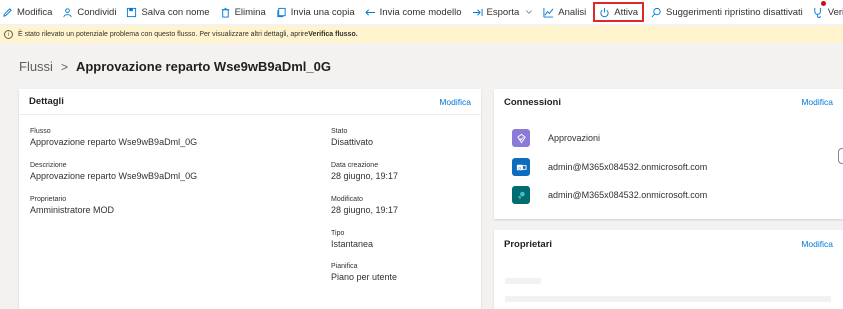  I want to click on repair-tips-off-button: Suggerimenti ripristino disattivati, so click(727, 12).